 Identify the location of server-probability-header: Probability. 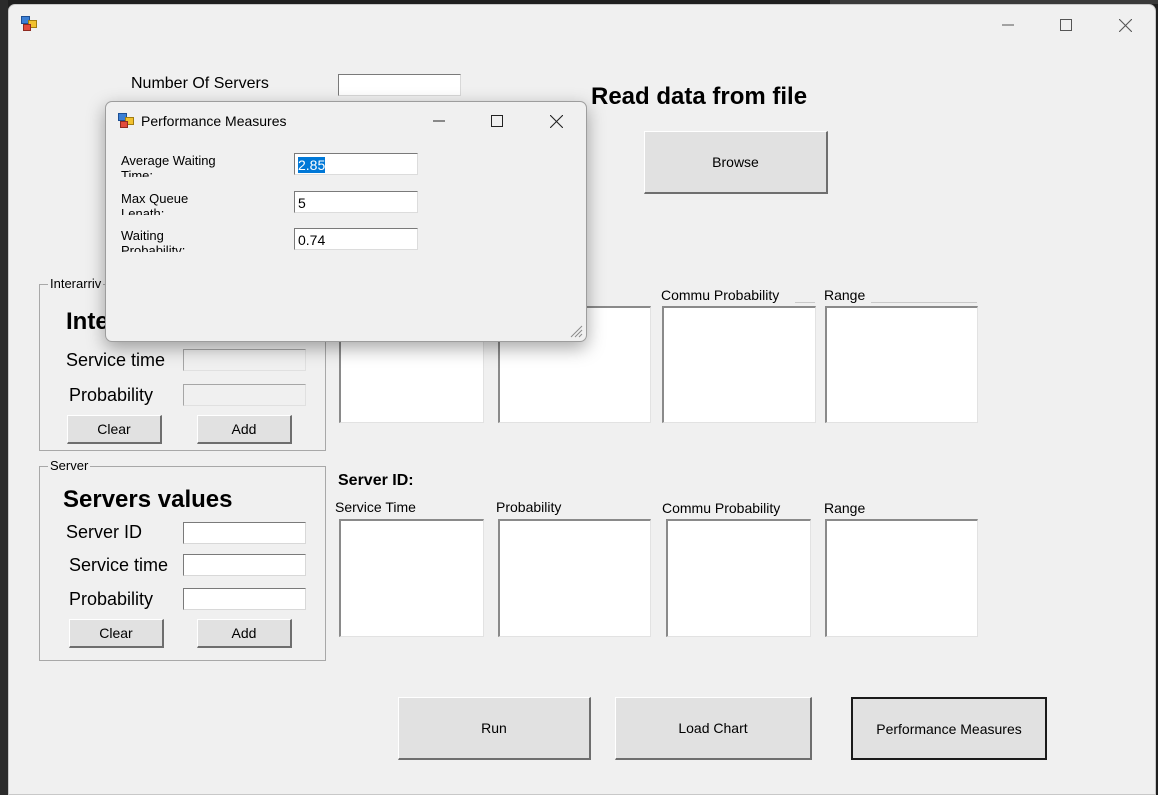
(529, 507).